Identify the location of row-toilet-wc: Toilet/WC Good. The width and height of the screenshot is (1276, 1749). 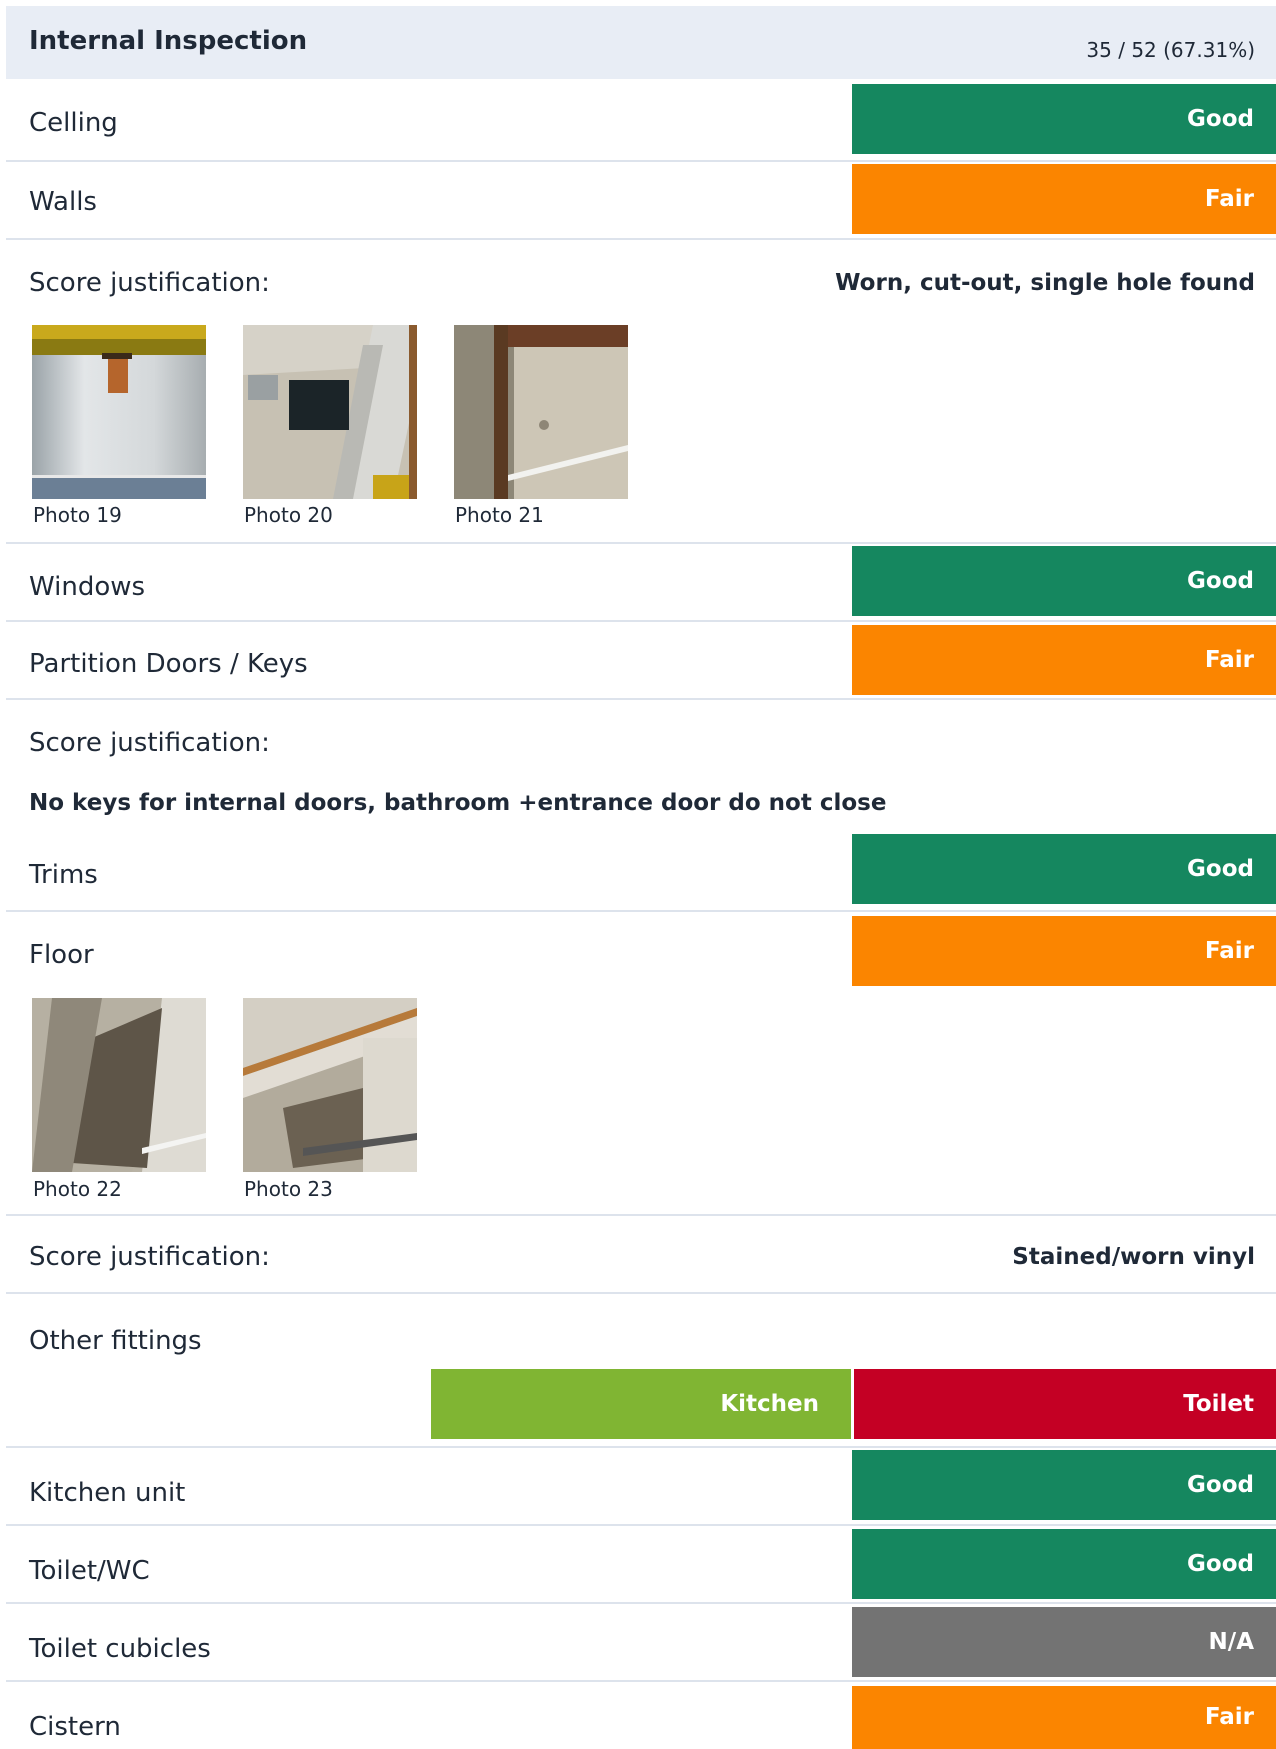
(641, 1565).